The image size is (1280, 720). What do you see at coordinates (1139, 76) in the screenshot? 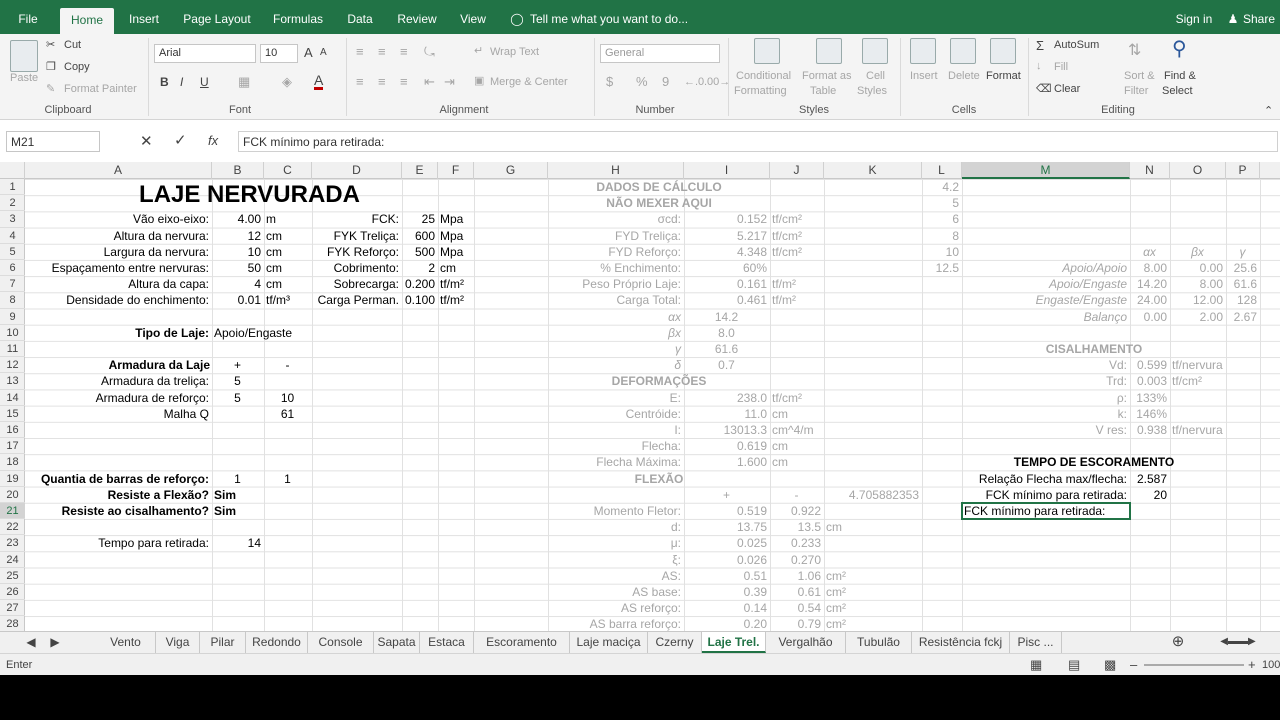
I see `sort-filter-button: Sort &` at bounding box center [1139, 76].